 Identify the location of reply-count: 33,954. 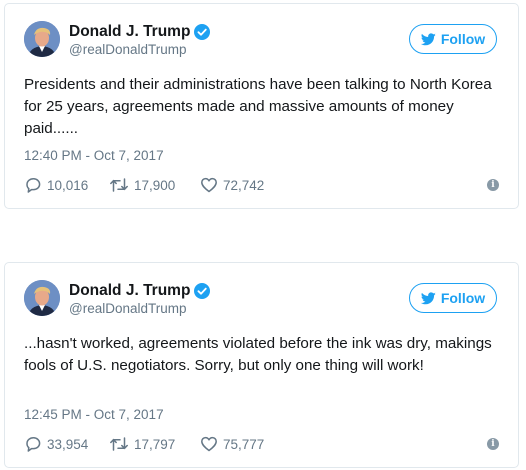
(68, 444).